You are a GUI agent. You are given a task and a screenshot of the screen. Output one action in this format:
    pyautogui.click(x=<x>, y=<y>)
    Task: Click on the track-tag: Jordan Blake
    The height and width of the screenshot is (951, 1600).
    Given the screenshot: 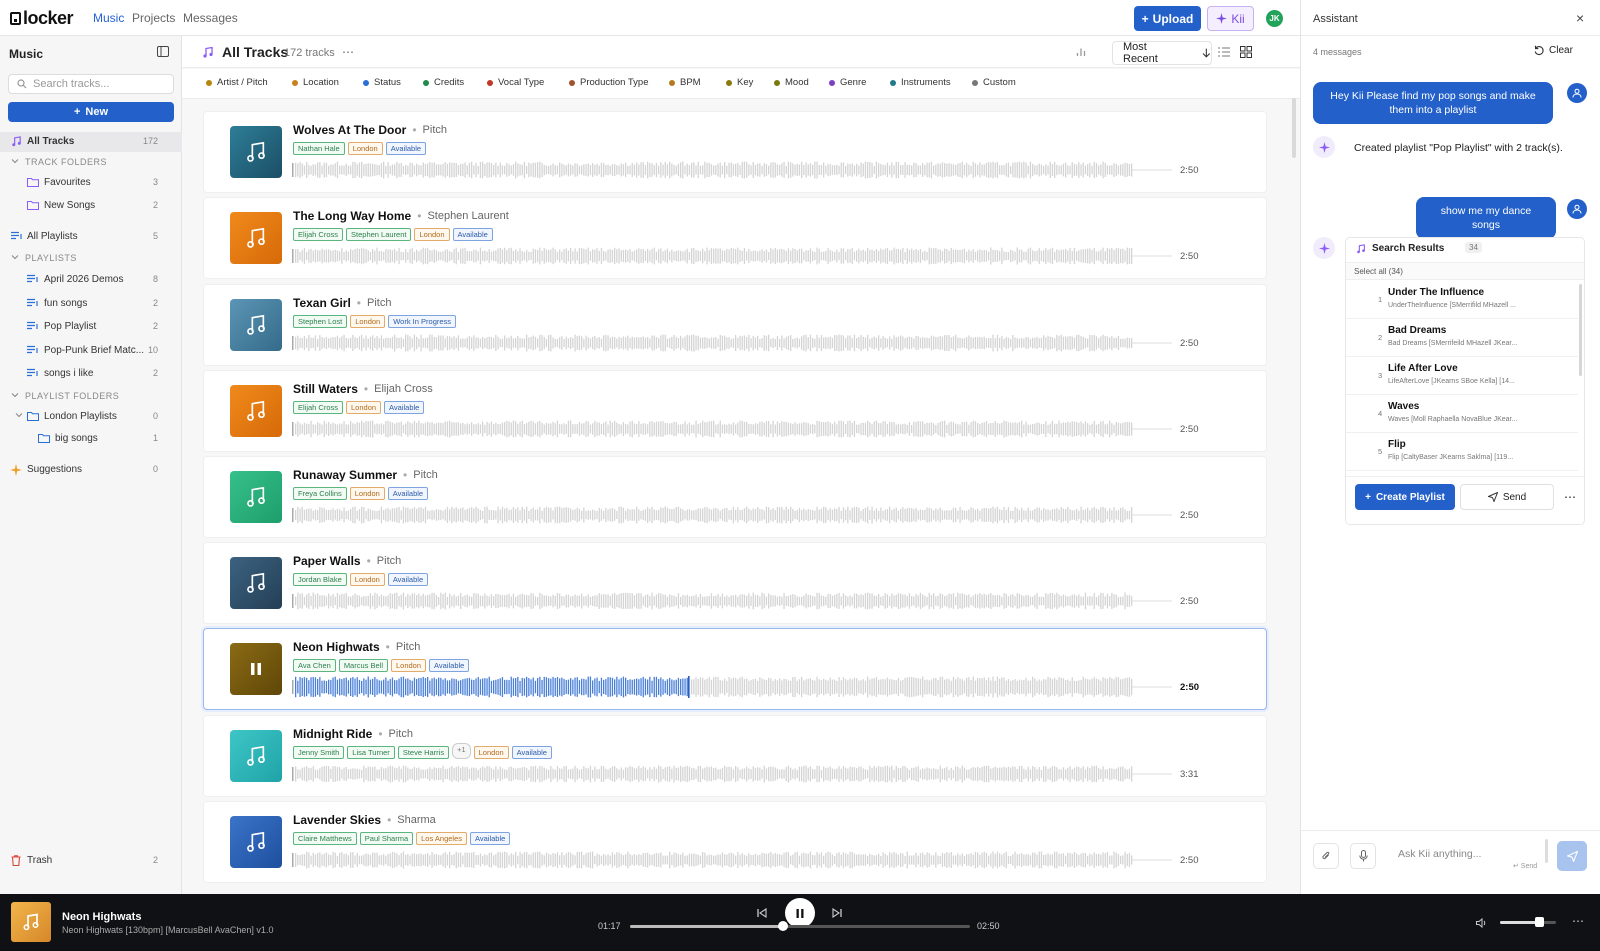 What is the action you would take?
    pyautogui.click(x=320, y=579)
    